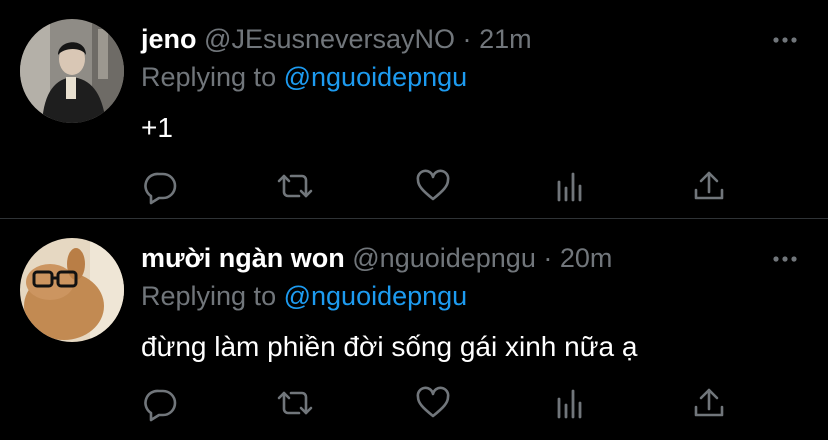 The image size is (828, 440). I want to click on timestamp: 20m, so click(586, 258).